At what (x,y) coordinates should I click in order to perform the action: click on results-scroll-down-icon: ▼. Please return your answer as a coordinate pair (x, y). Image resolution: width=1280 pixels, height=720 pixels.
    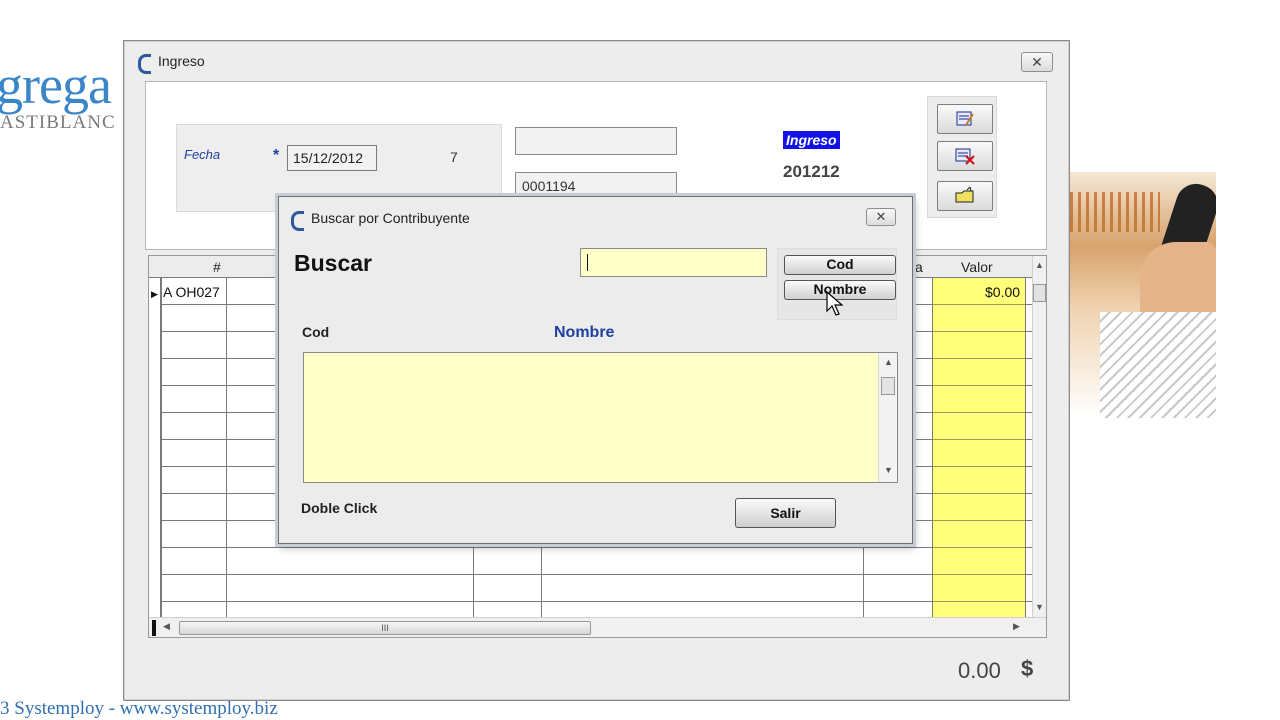
    Looking at the image, I should click on (888, 470).